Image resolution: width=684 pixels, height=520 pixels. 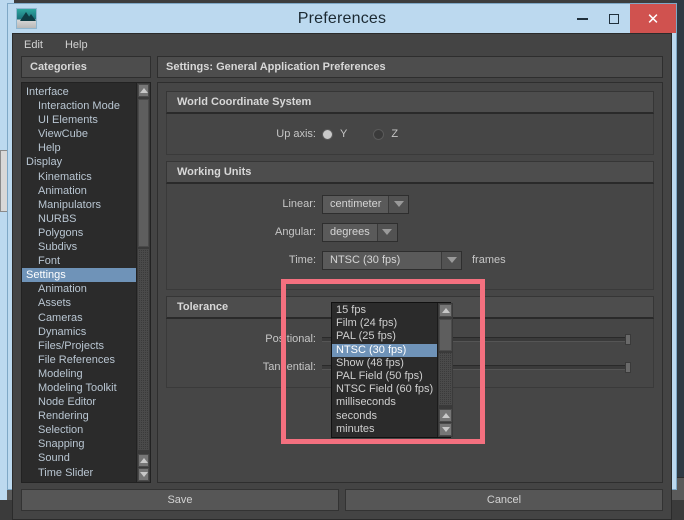 I want to click on sidebar-item-manipulators: Manipulators, so click(x=79, y=205).